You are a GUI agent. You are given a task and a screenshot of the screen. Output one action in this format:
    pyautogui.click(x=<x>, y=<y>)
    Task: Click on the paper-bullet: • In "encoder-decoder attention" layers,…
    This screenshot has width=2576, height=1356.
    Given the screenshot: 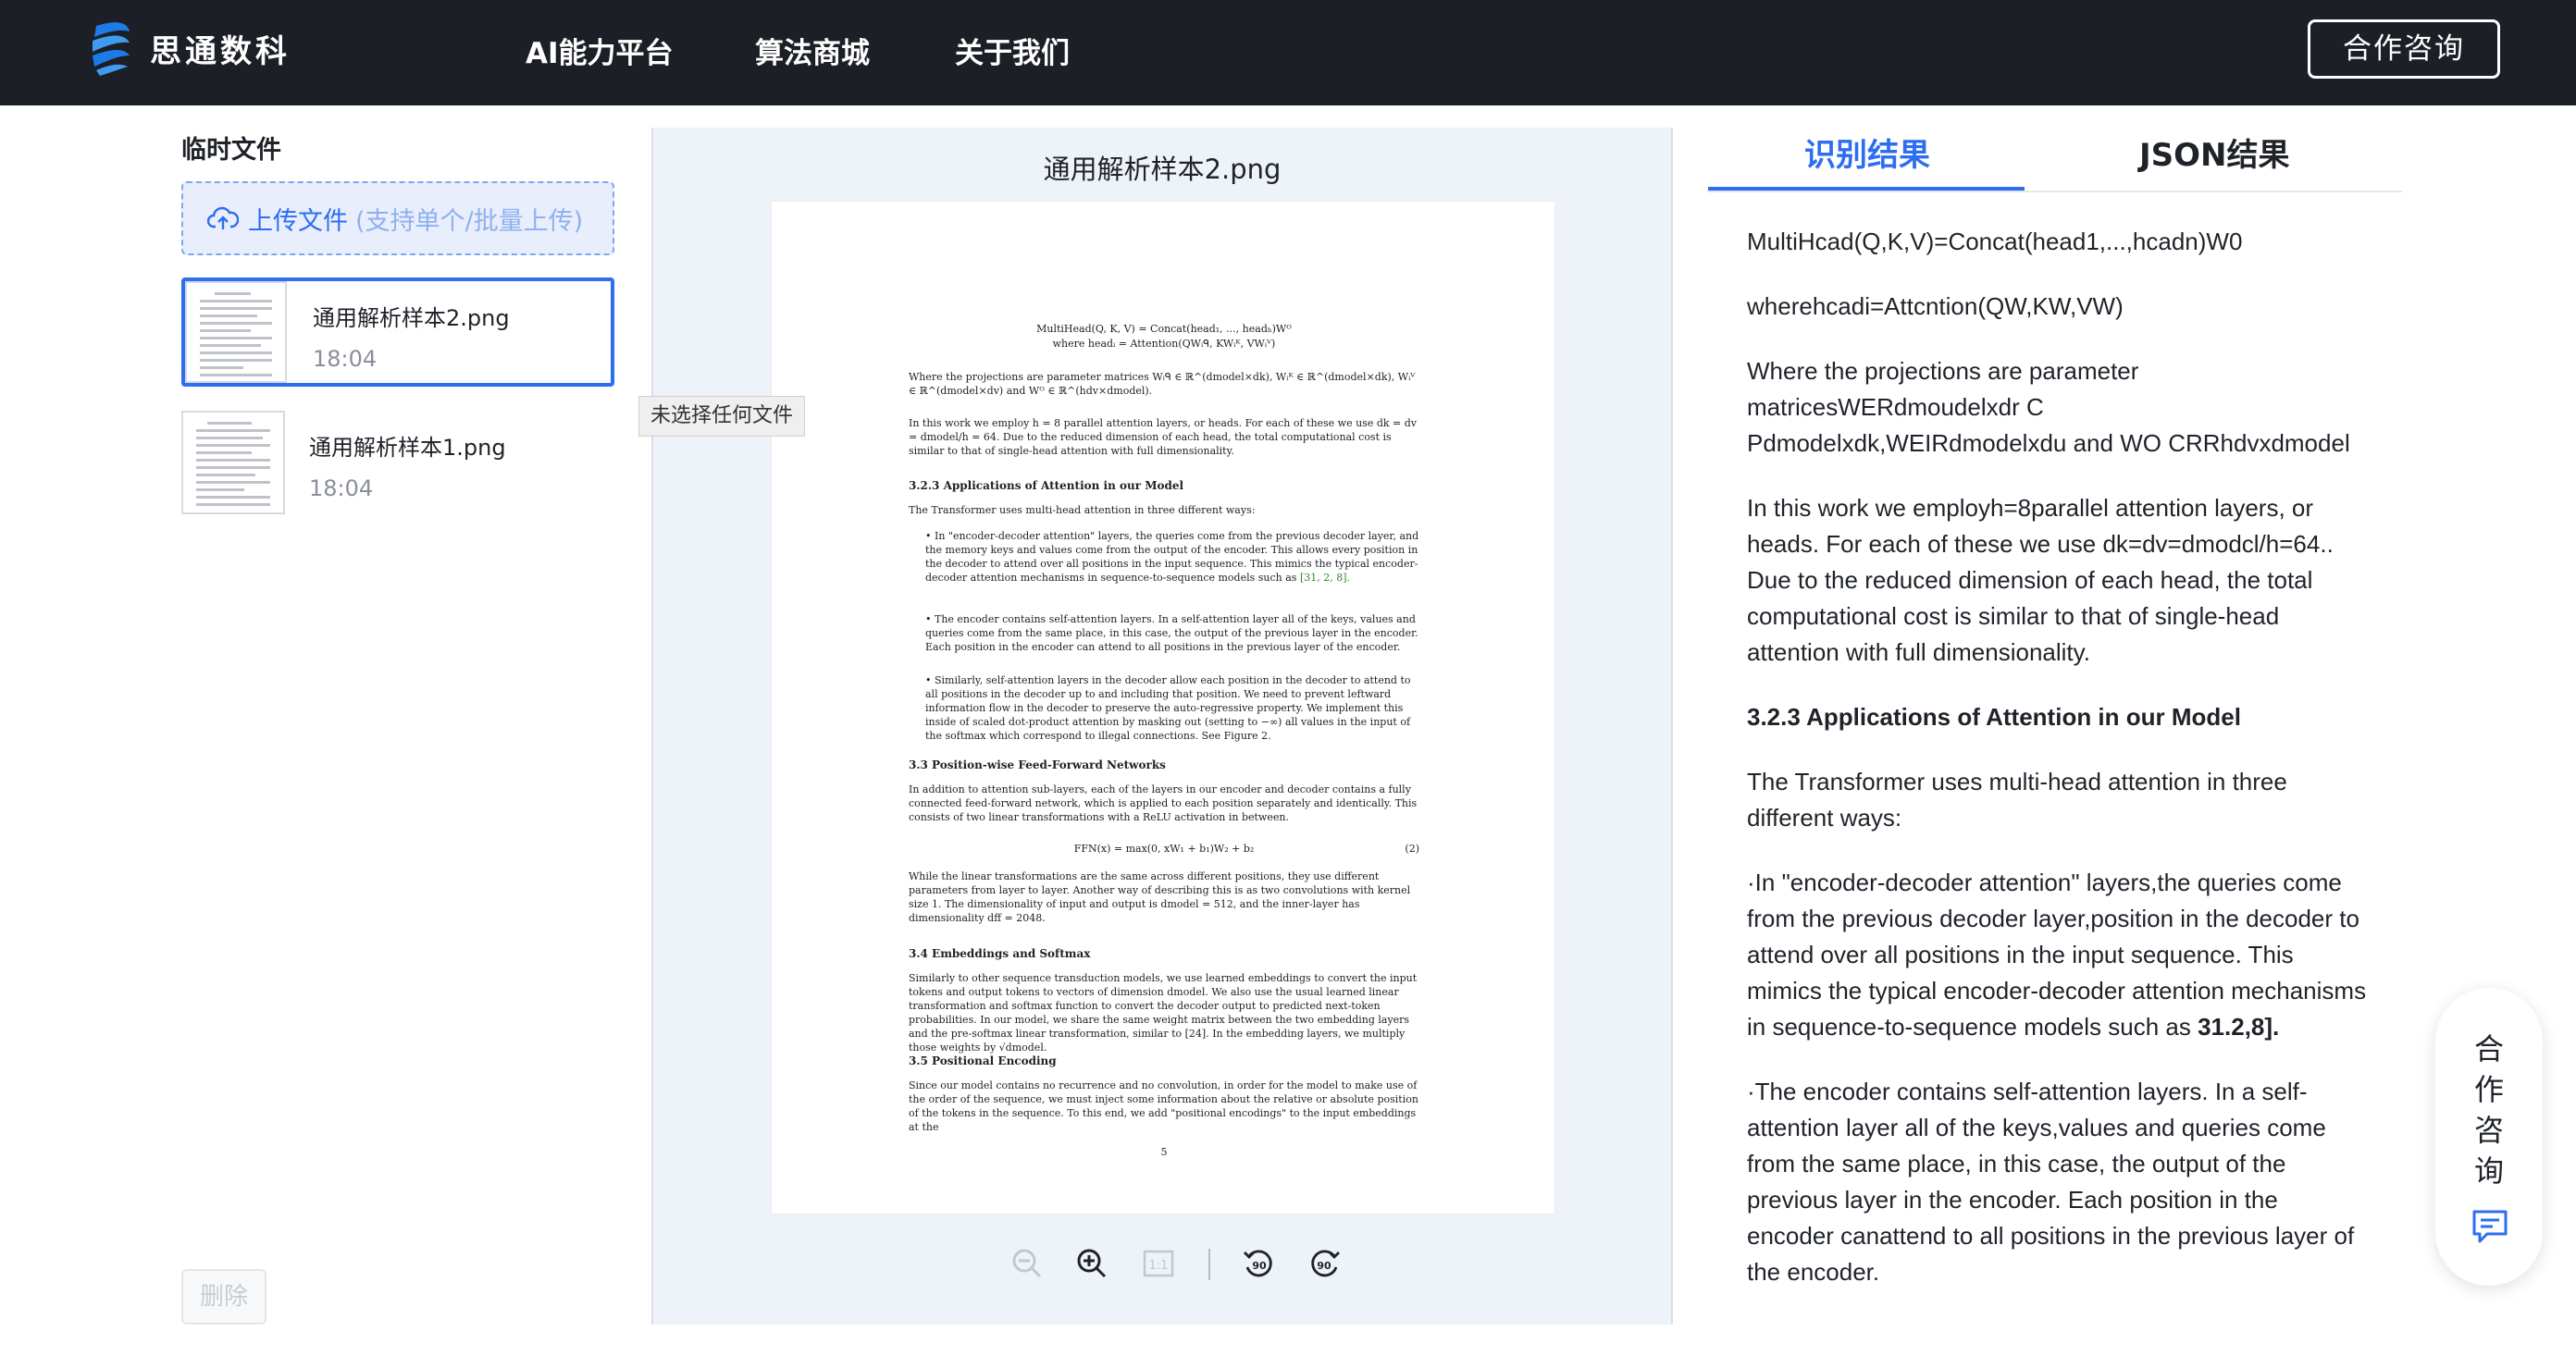 What is the action you would take?
    pyautogui.click(x=1172, y=557)
    